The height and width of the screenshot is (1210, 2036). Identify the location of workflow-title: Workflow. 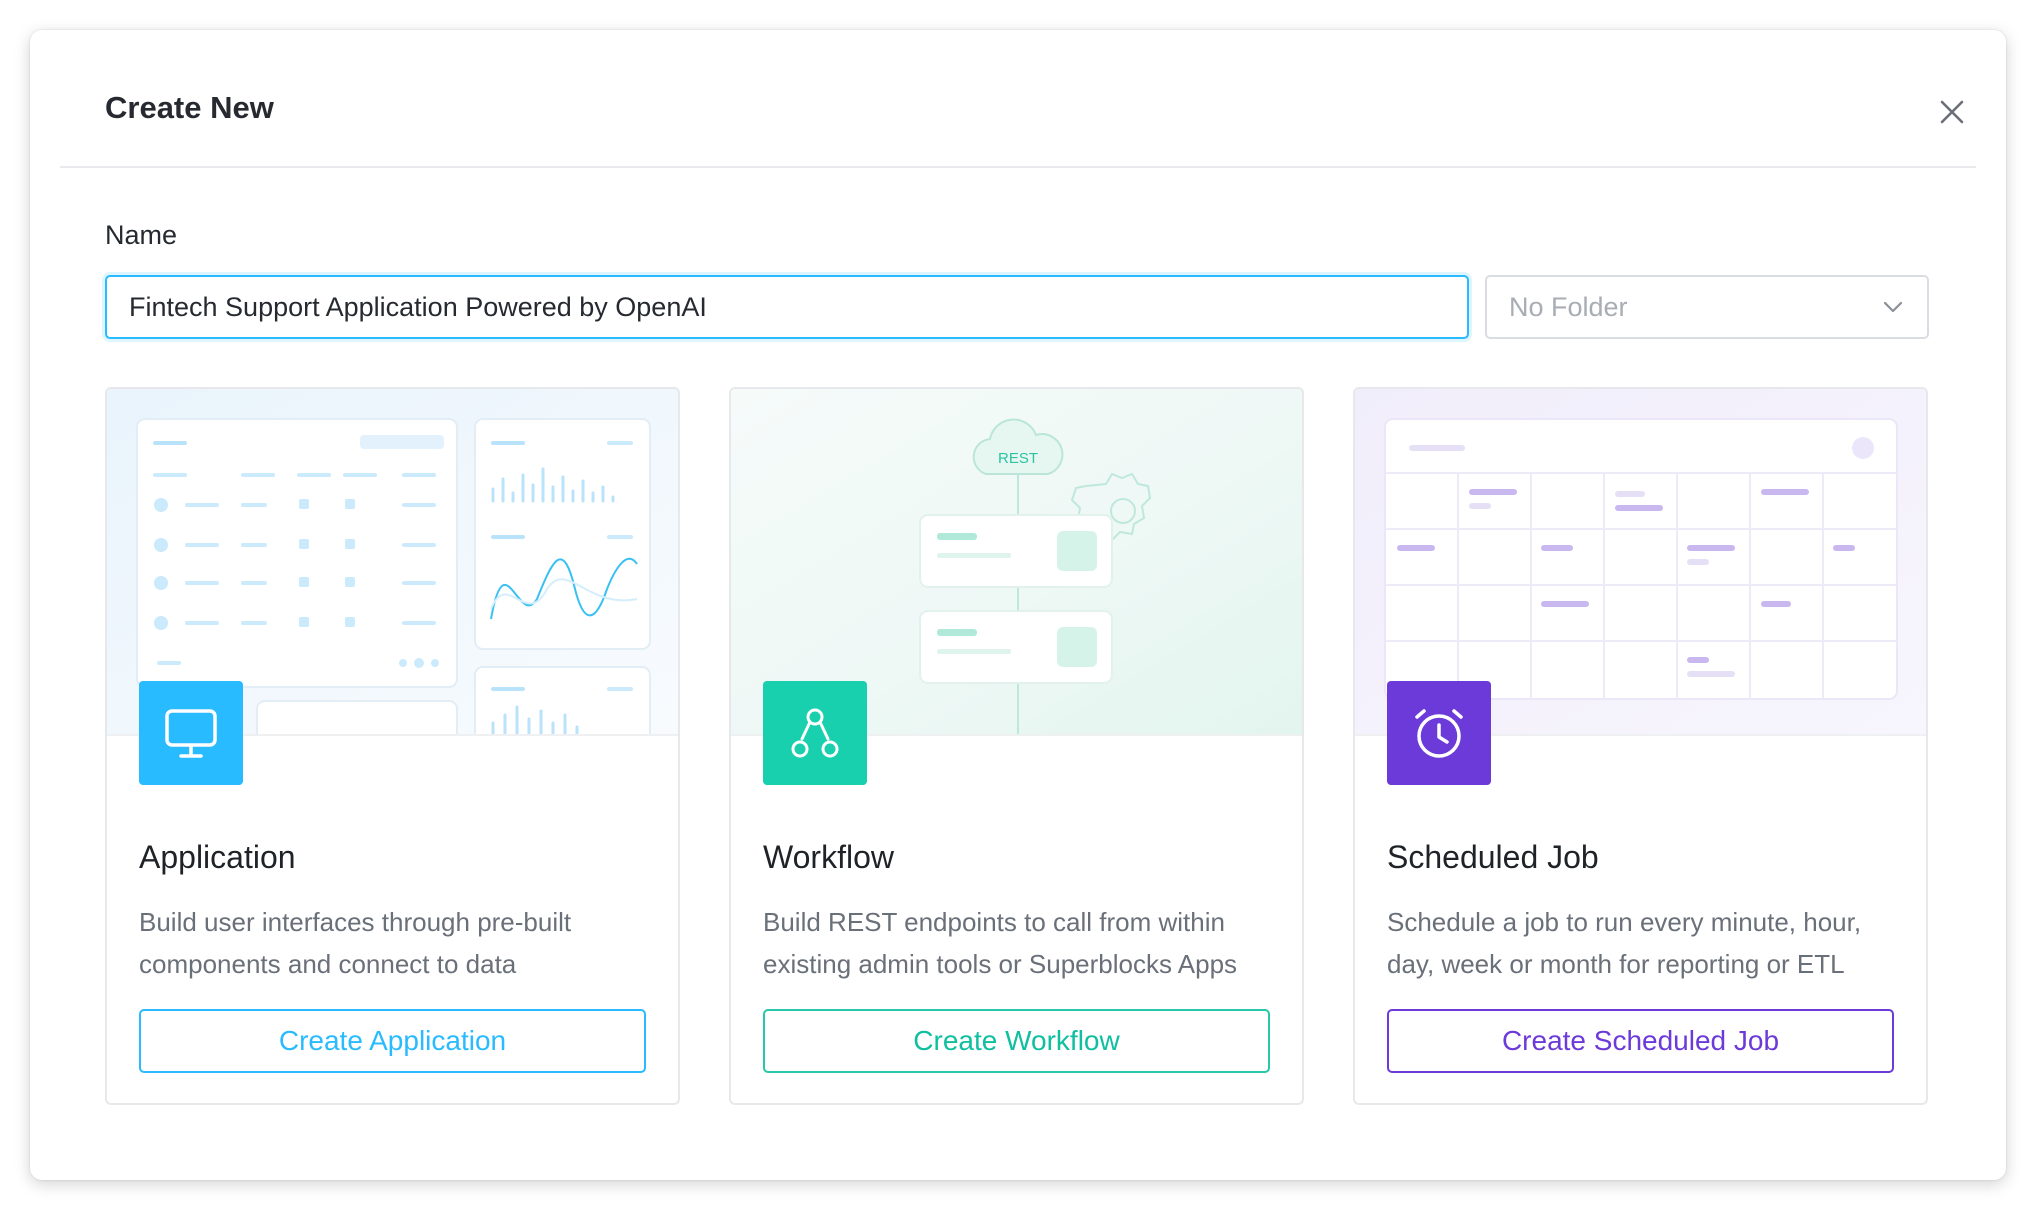
(828, 857).